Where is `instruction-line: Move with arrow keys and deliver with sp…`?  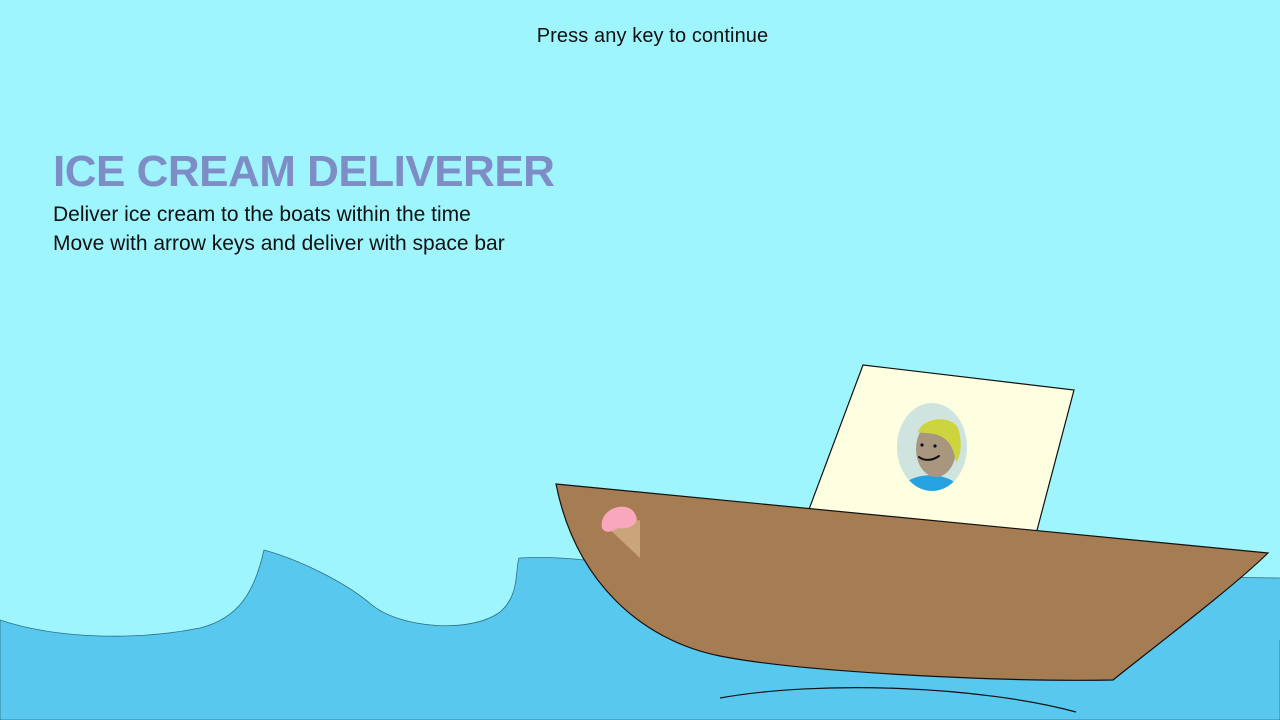
instruction-line: Move with arrow keys and deliver with sp… is located at coordinates (279, 243).